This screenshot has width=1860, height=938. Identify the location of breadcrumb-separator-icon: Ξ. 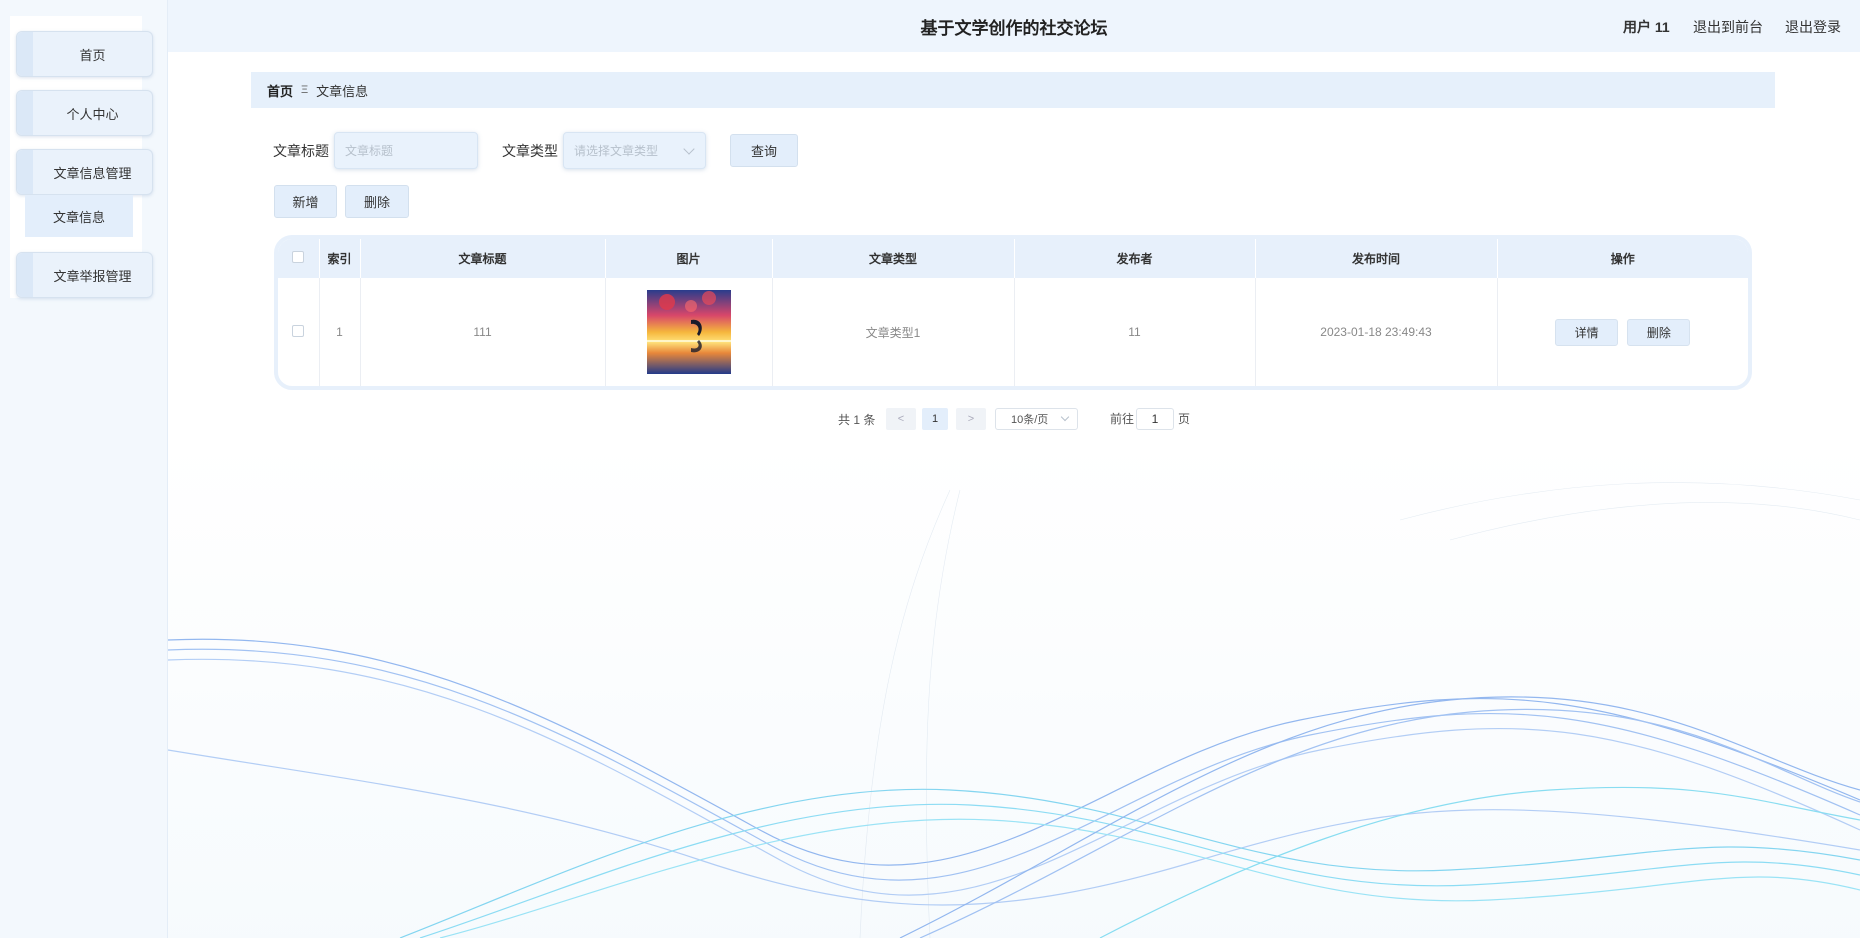
(305, 90).